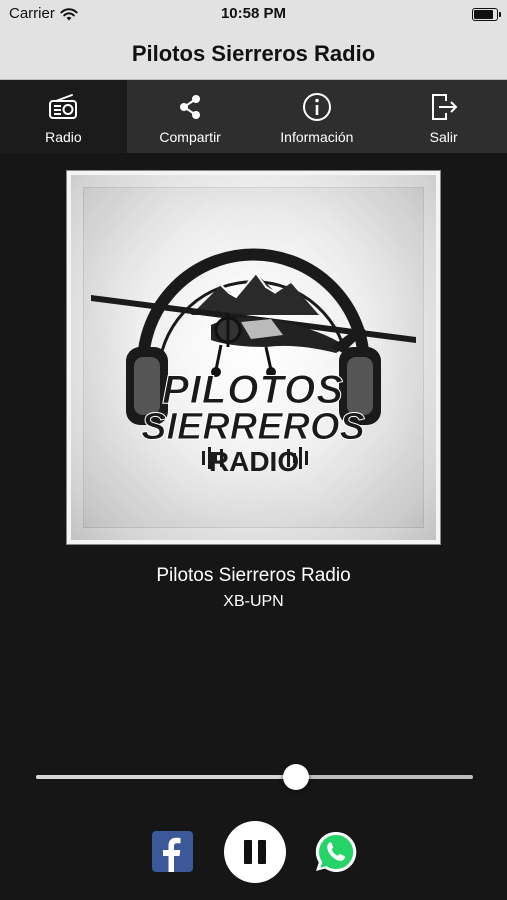 Image resolution: width=507 pixels, height=900 pixels. I want to click on info-icon, so click(316, 107).